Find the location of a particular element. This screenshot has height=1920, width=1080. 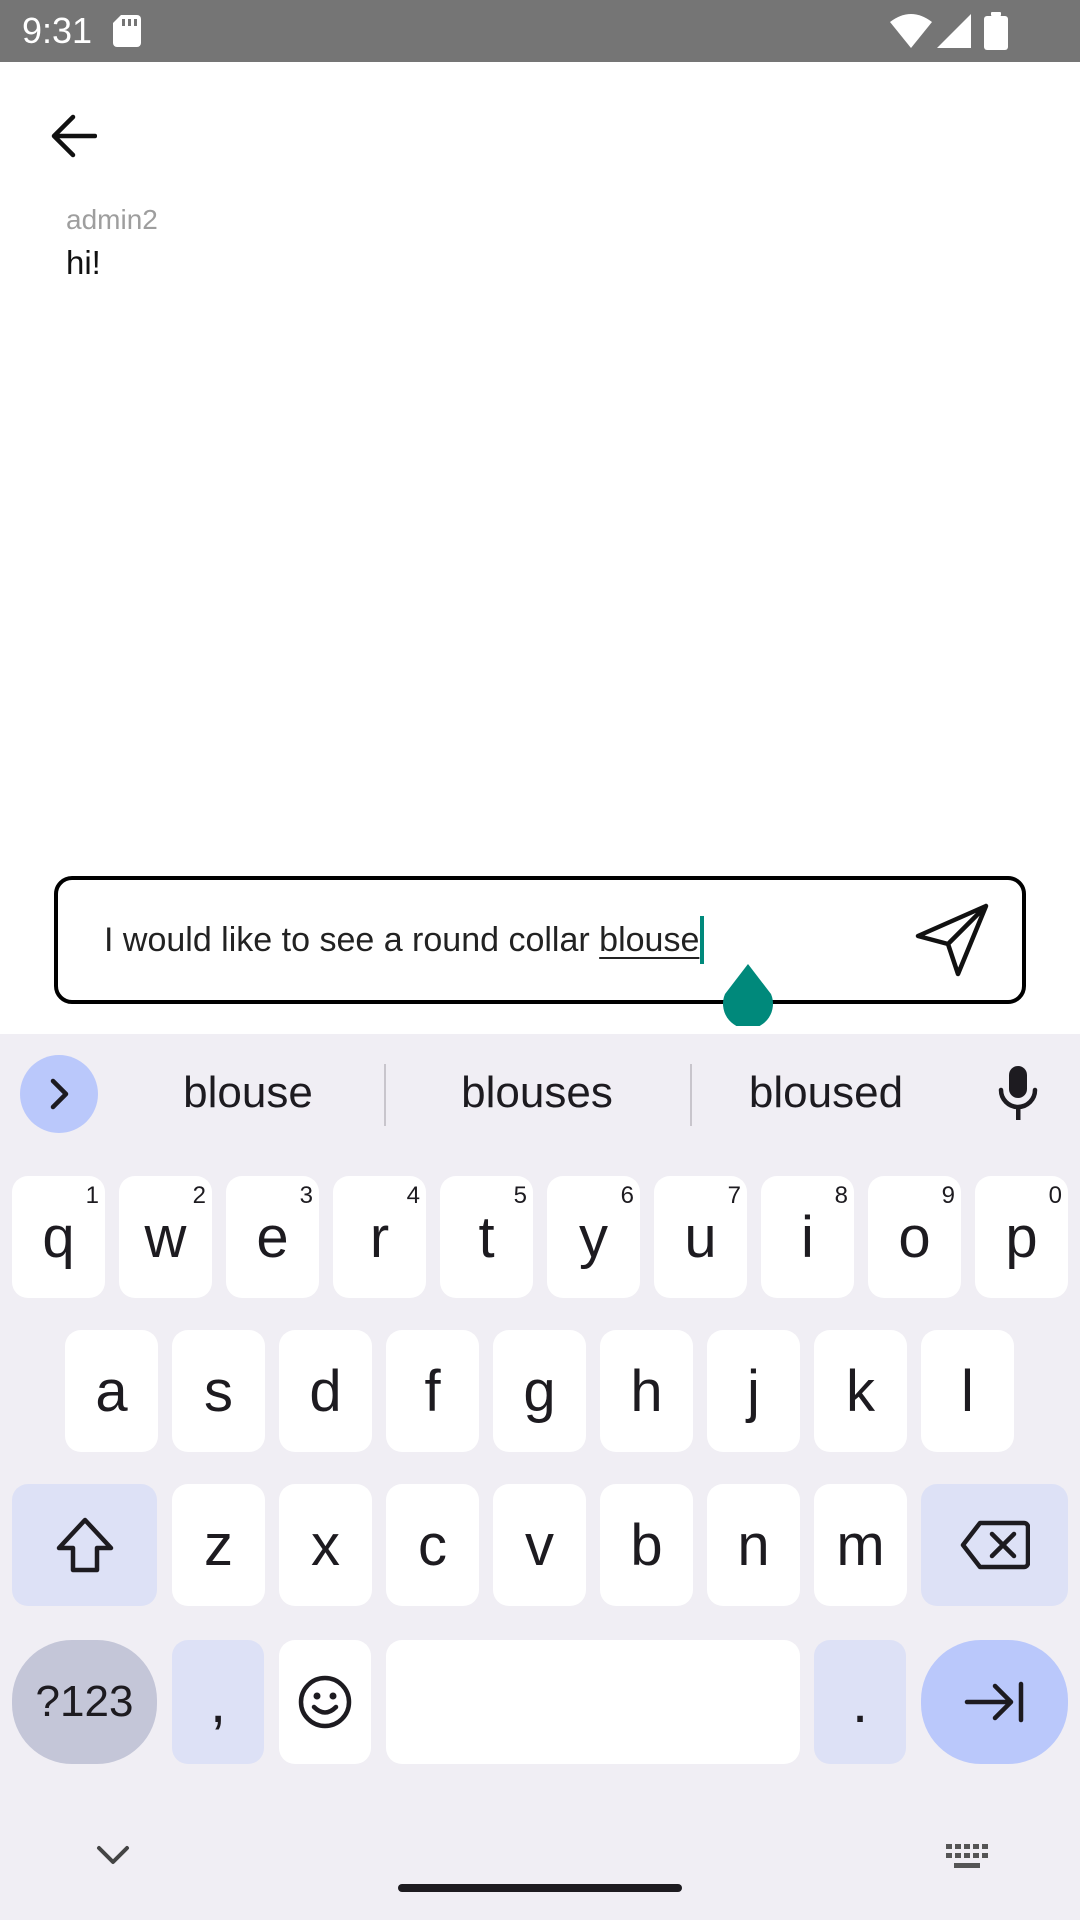

key-u: u7 is located at coordinates (700, 1237).